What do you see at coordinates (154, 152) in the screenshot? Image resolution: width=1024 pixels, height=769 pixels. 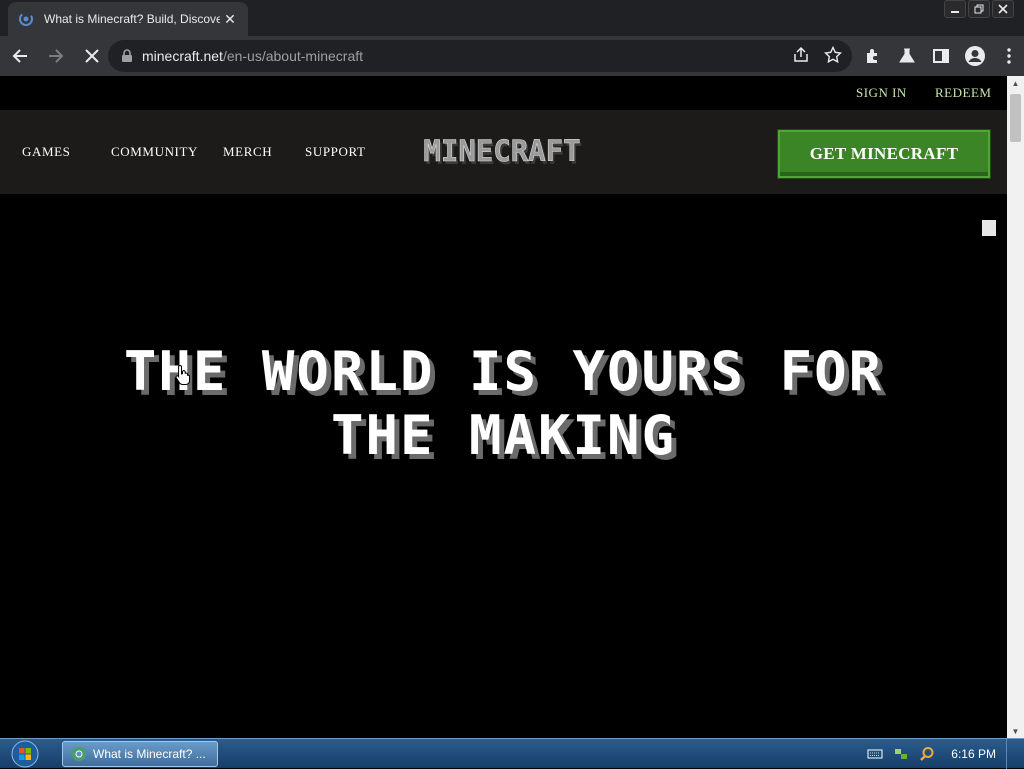 I see `nav-community: COMMUNITY` at bounding box center [154, 152].